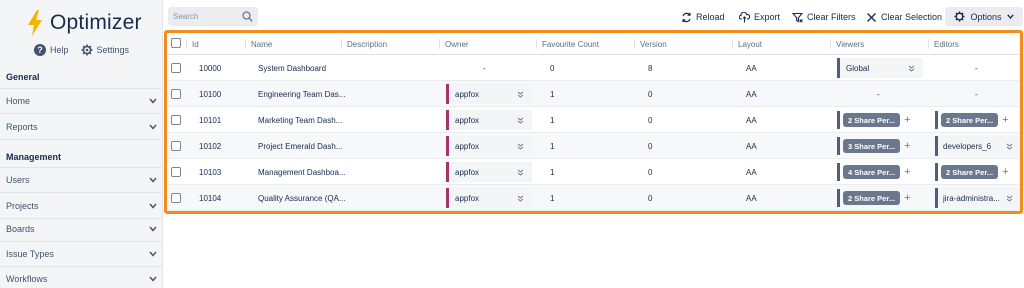 The width and height of the screenshot is (1024, 288). I want to click on sidebar-item-reports: Reports, so click(81, 127).